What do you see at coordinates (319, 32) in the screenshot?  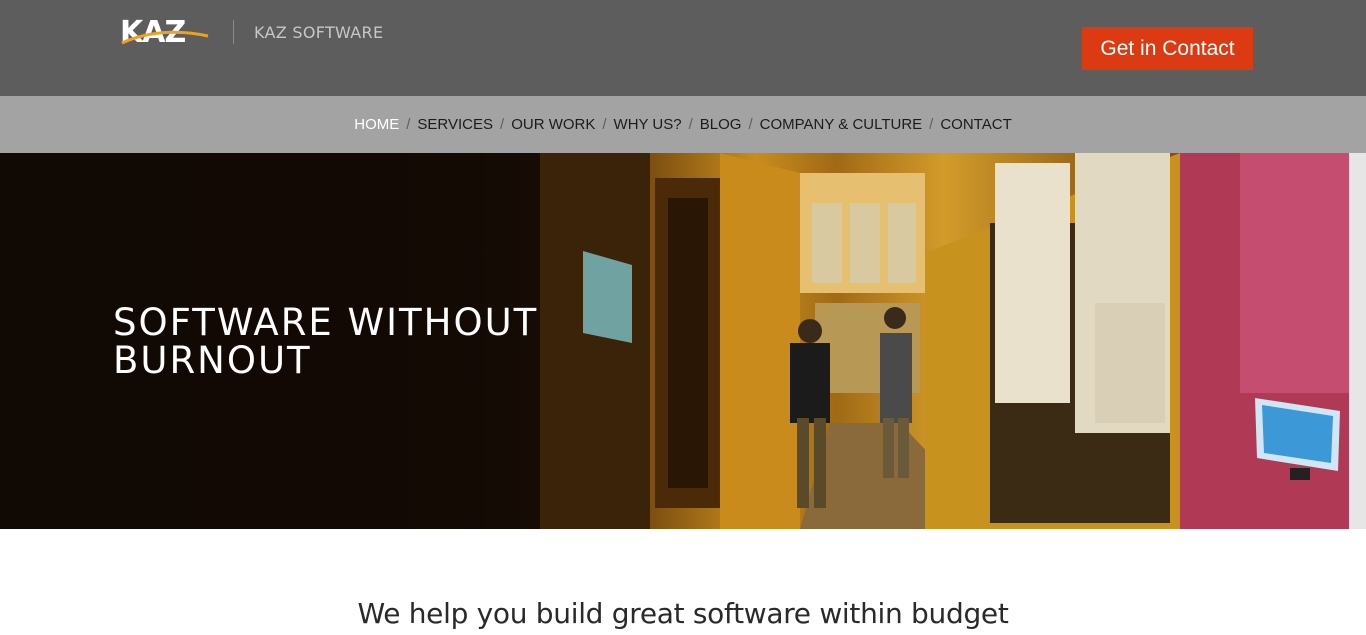 I see `brand-name: KAZ SOFTWARE` at bounding box center [319, 32].